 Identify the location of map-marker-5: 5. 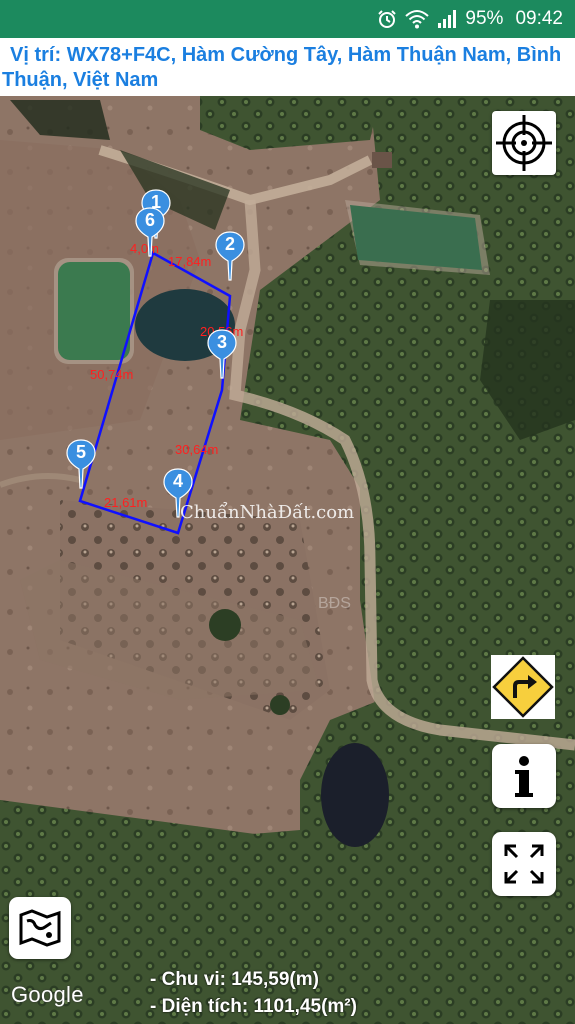
(81, 464).